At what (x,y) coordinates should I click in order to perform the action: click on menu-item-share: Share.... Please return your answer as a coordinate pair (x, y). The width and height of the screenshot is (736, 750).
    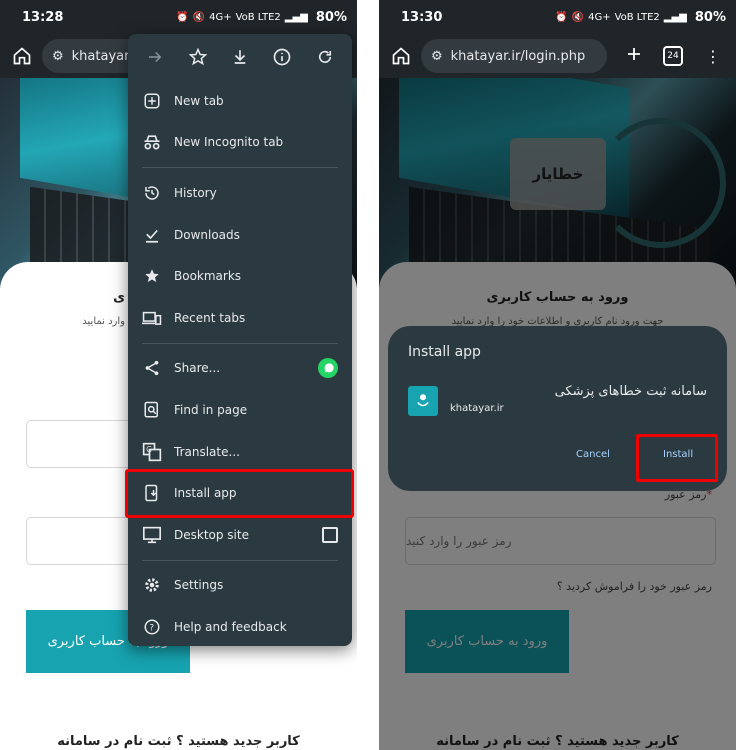
    Looking at the image, I should click on (240, 369).